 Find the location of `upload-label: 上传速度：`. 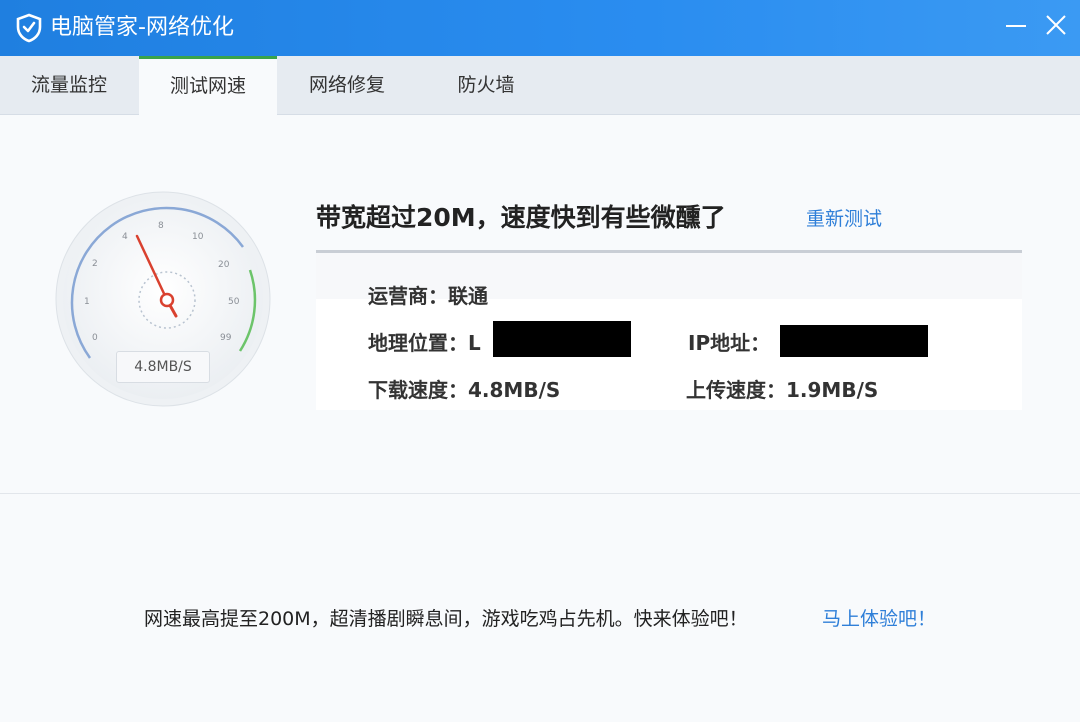

upload-label: 上传速度： is located at coordinates (736, 390).